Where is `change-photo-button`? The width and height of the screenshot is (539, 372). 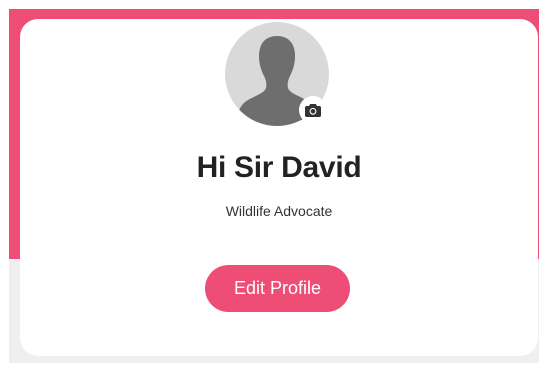 change-photo-button is located at coordinates (313, 110).